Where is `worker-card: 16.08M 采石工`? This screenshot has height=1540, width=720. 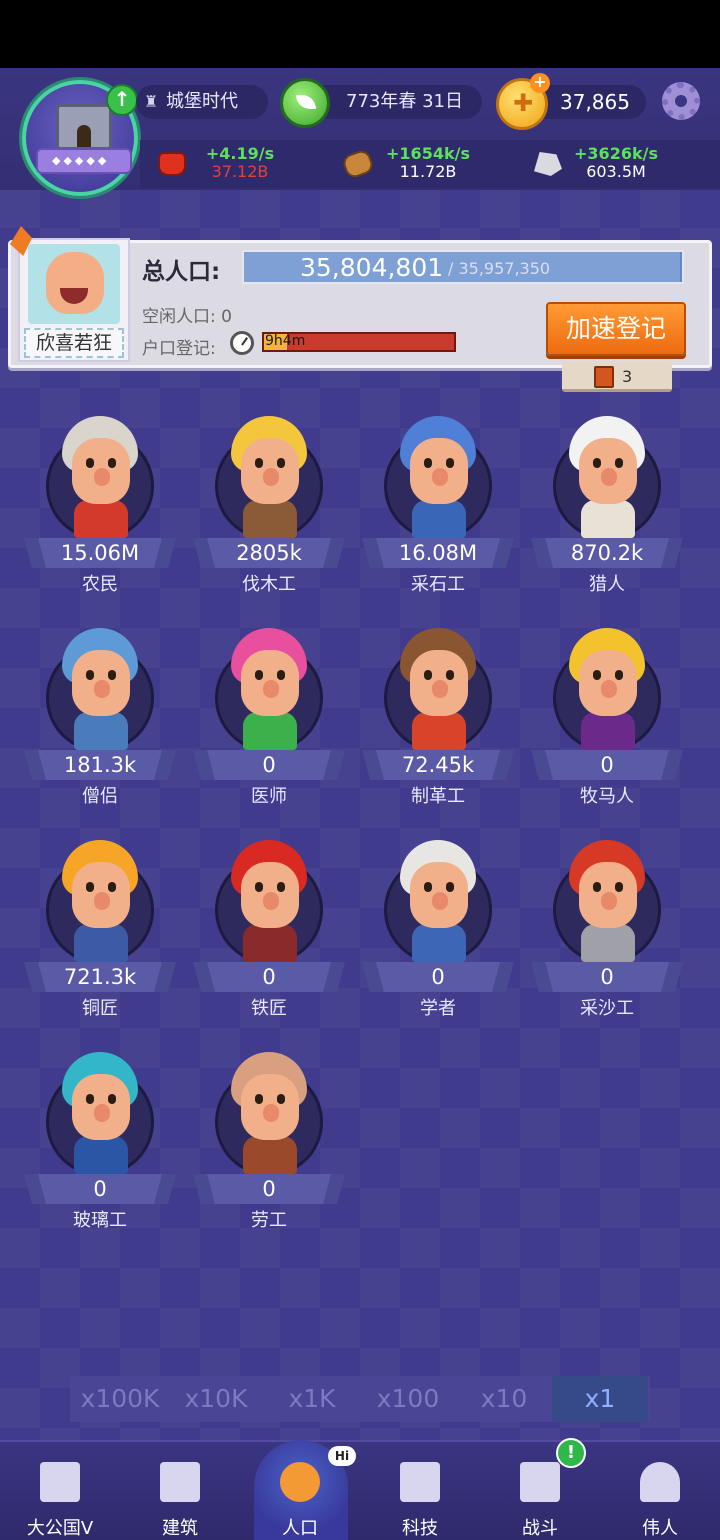
worker-card: 16.08M 采石工 is located at coordinates (438, 507).